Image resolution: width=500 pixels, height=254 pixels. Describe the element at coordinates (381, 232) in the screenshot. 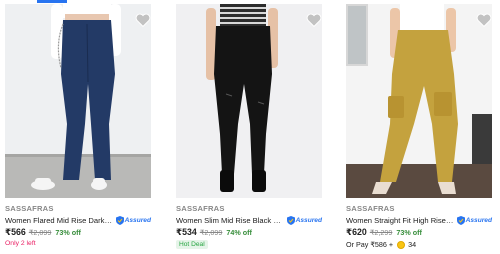

I see `original-price: ₹2,299` at that location.